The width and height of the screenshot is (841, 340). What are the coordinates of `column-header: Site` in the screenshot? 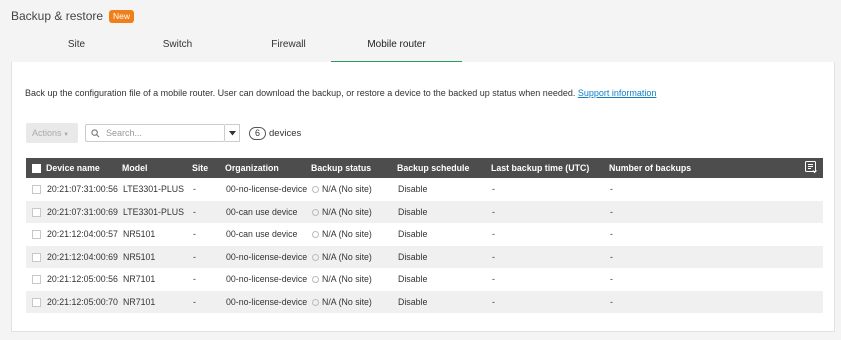 It's located at (208, 168).